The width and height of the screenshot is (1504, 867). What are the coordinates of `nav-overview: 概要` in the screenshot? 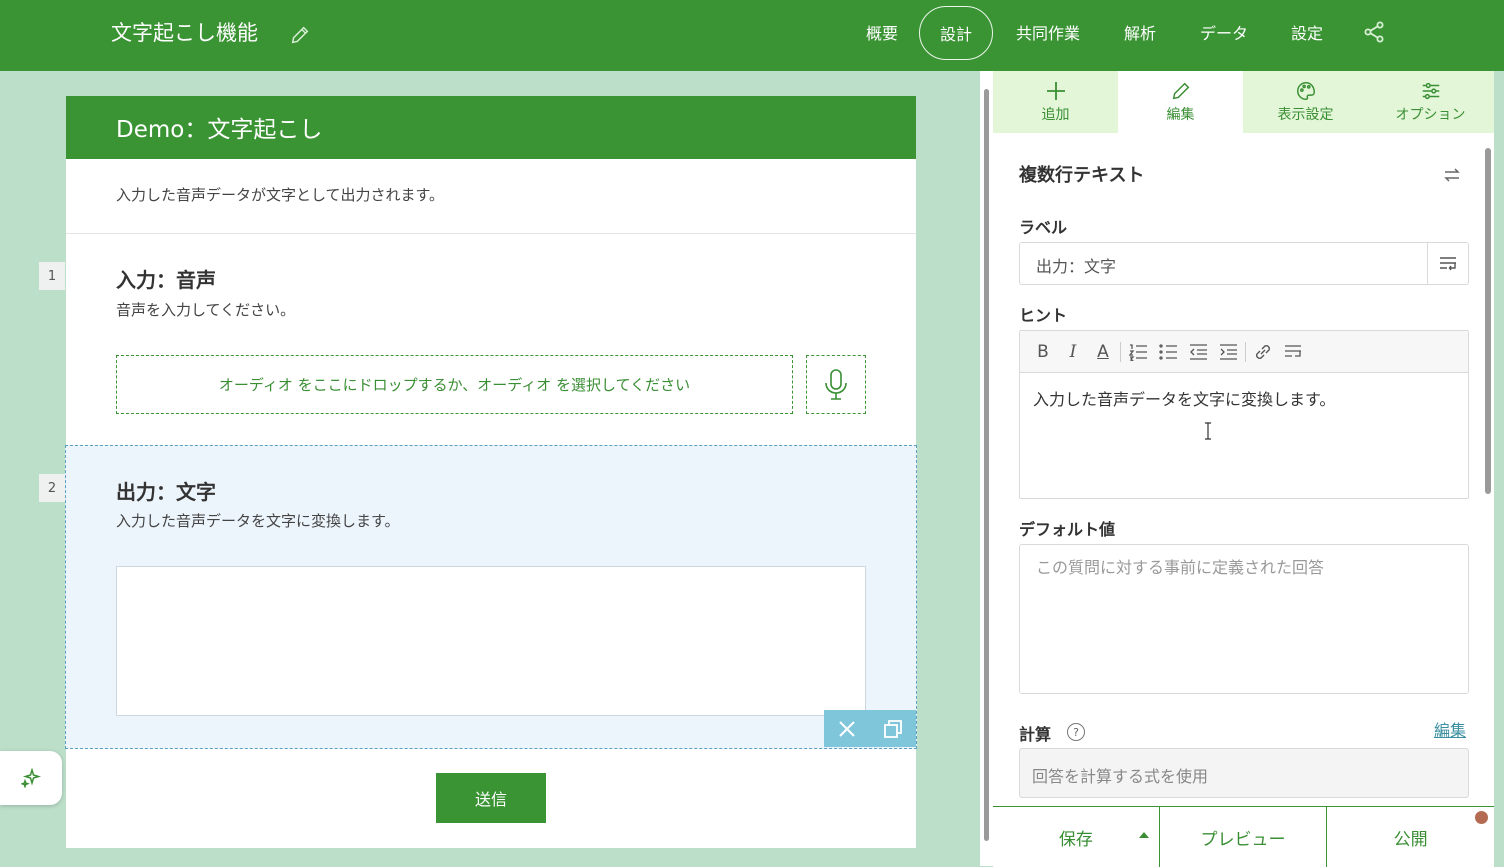 It's located at (882, 32).